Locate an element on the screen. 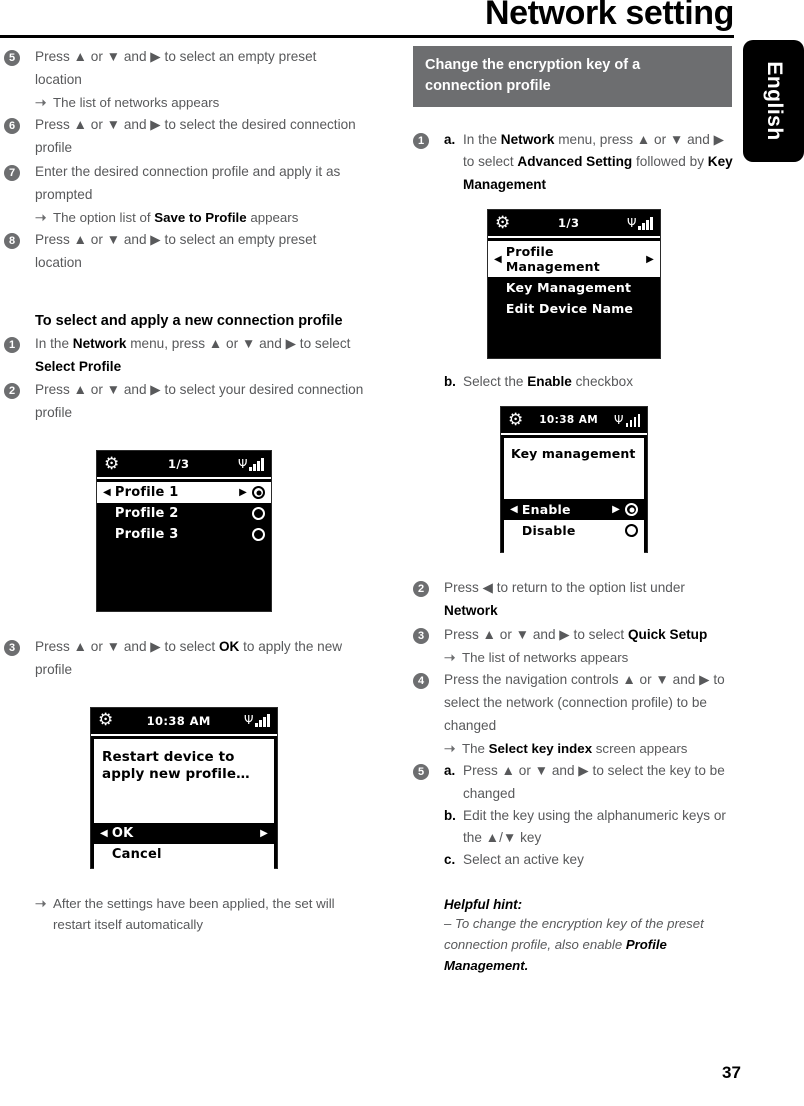 The height and width of the screenshot is (1106, 804). screen-row-enable: ◀ Enable ▶ is located at coordinates (574, 510).